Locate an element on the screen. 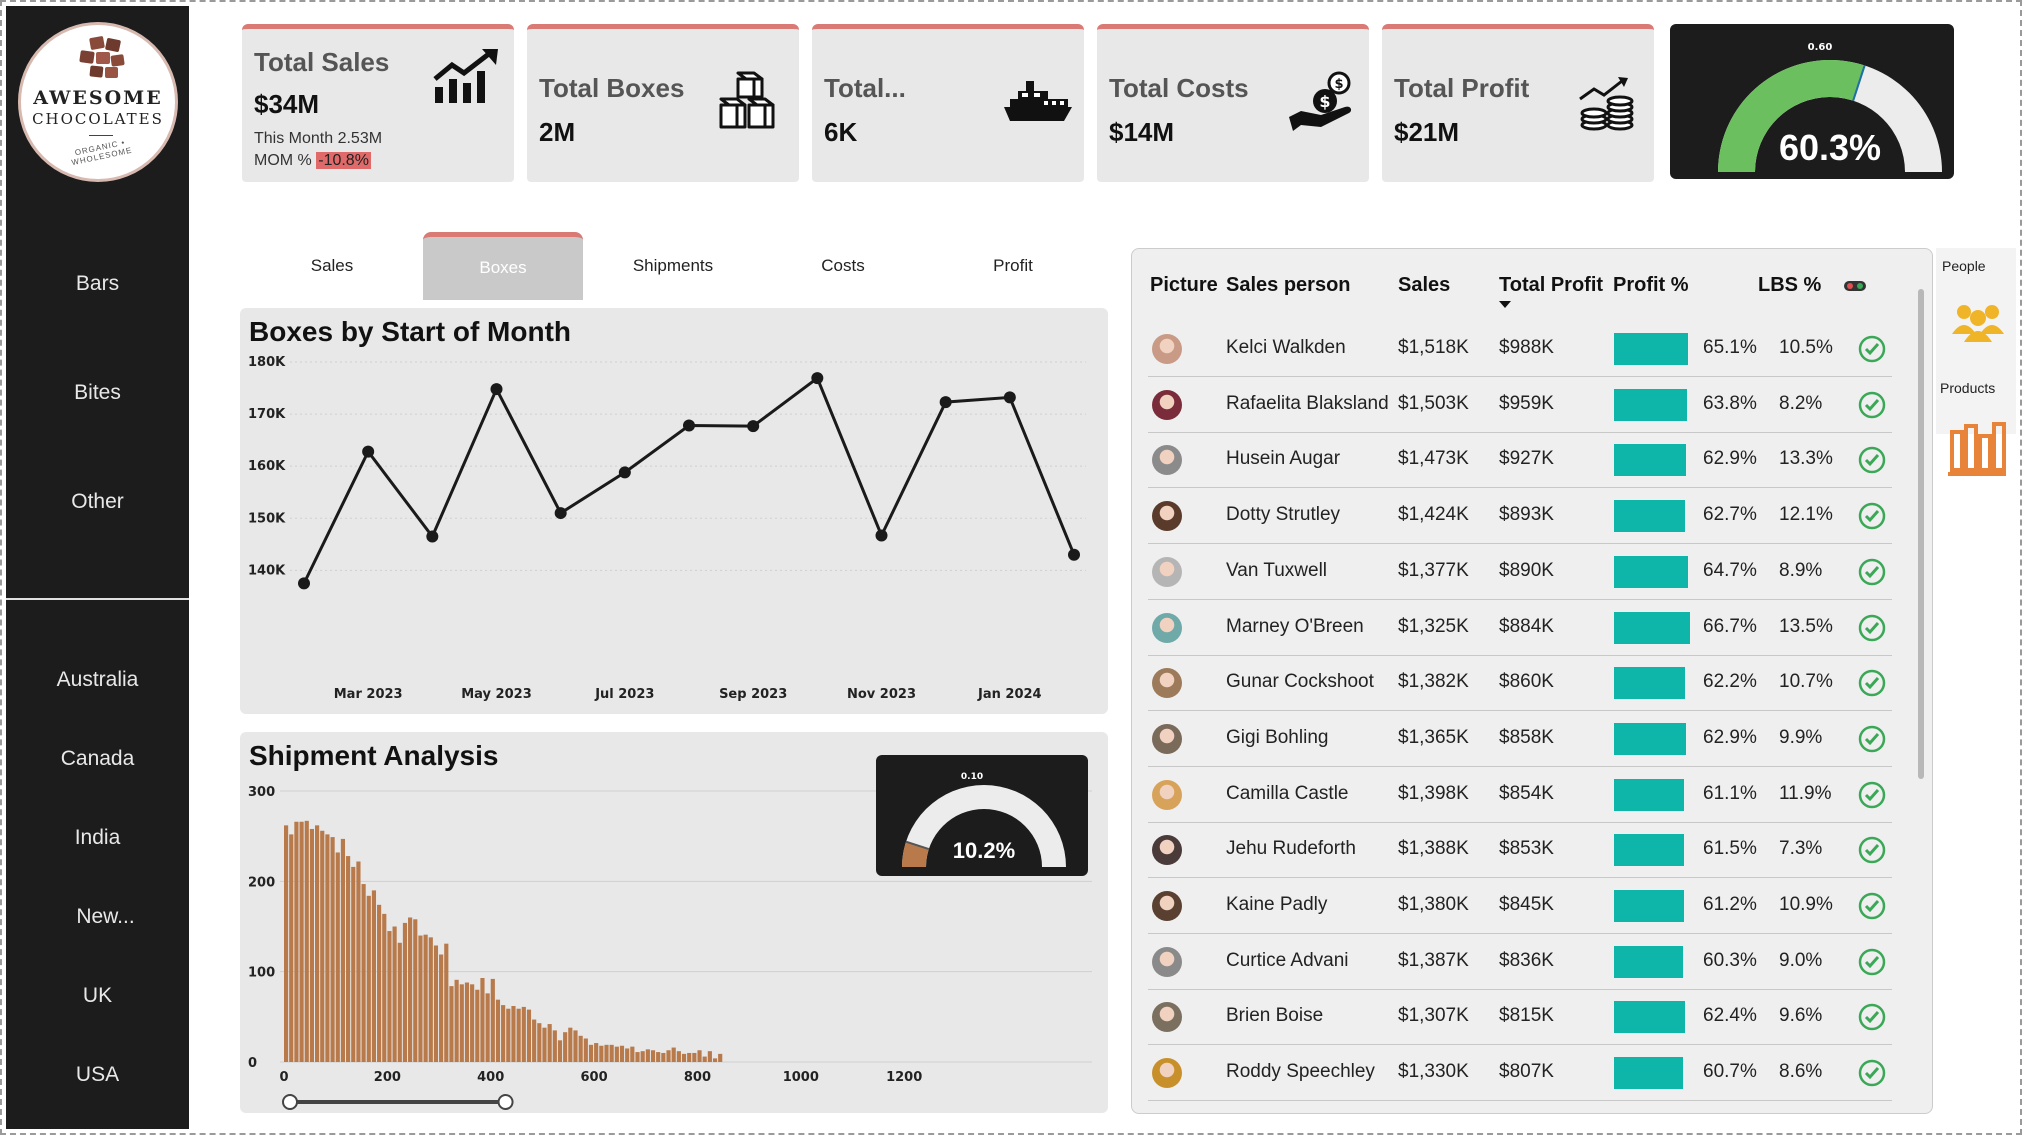 The image size is (2022, 1135). col-header-sales: Sales is located at coordinates (1424, 285).